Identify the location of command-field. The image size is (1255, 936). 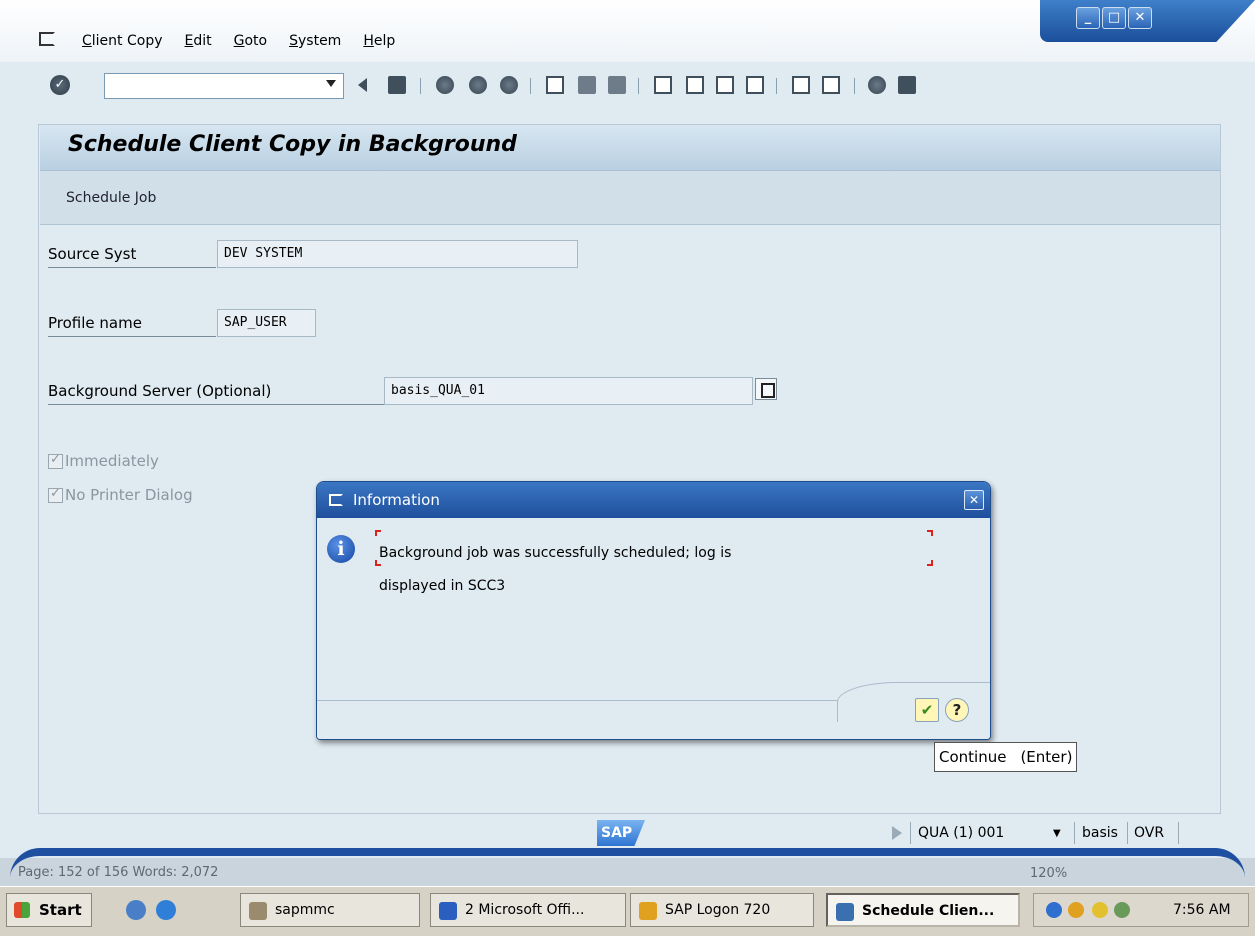
(224, 86).